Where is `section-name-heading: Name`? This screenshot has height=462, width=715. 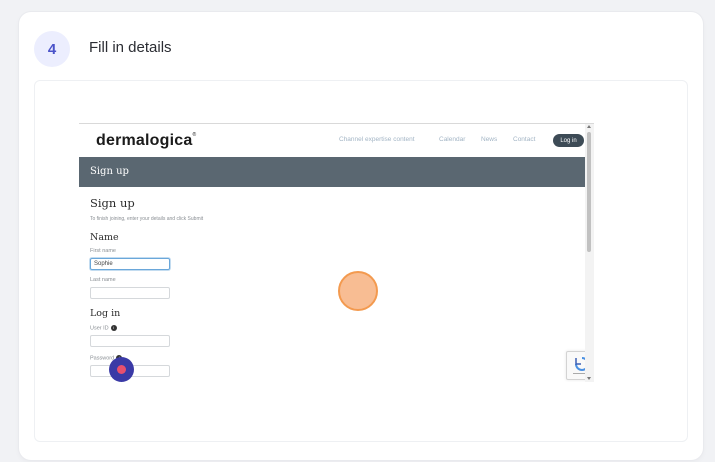
section-name-heading: Name is located at coordinates (104, 237).